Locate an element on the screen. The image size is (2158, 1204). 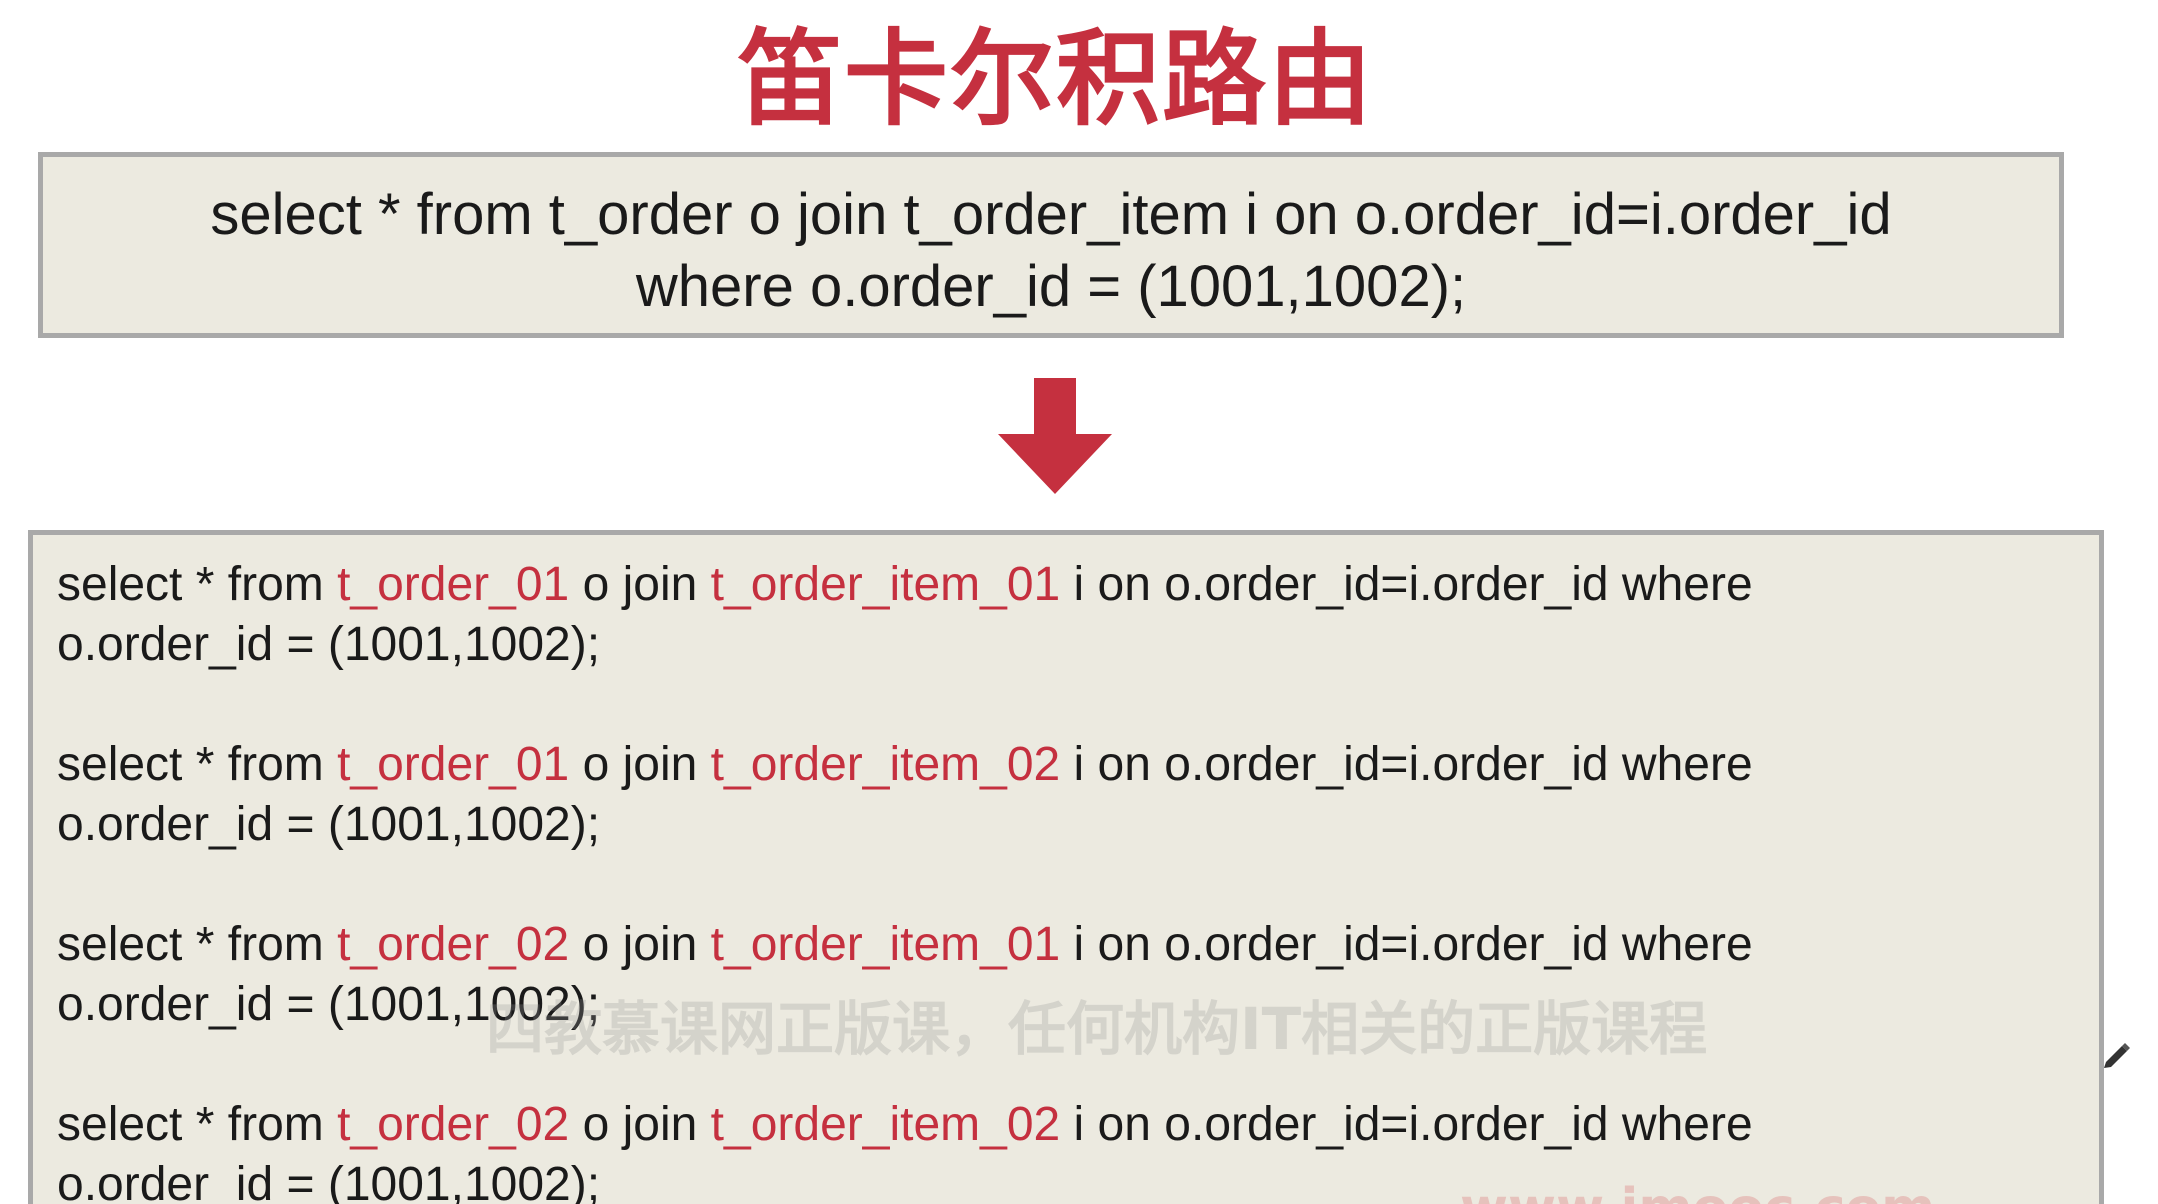
watermark-text: 四教慕课网正版课，任何机构IT相关的正版课程 is located at coordinates (1097, 1029).